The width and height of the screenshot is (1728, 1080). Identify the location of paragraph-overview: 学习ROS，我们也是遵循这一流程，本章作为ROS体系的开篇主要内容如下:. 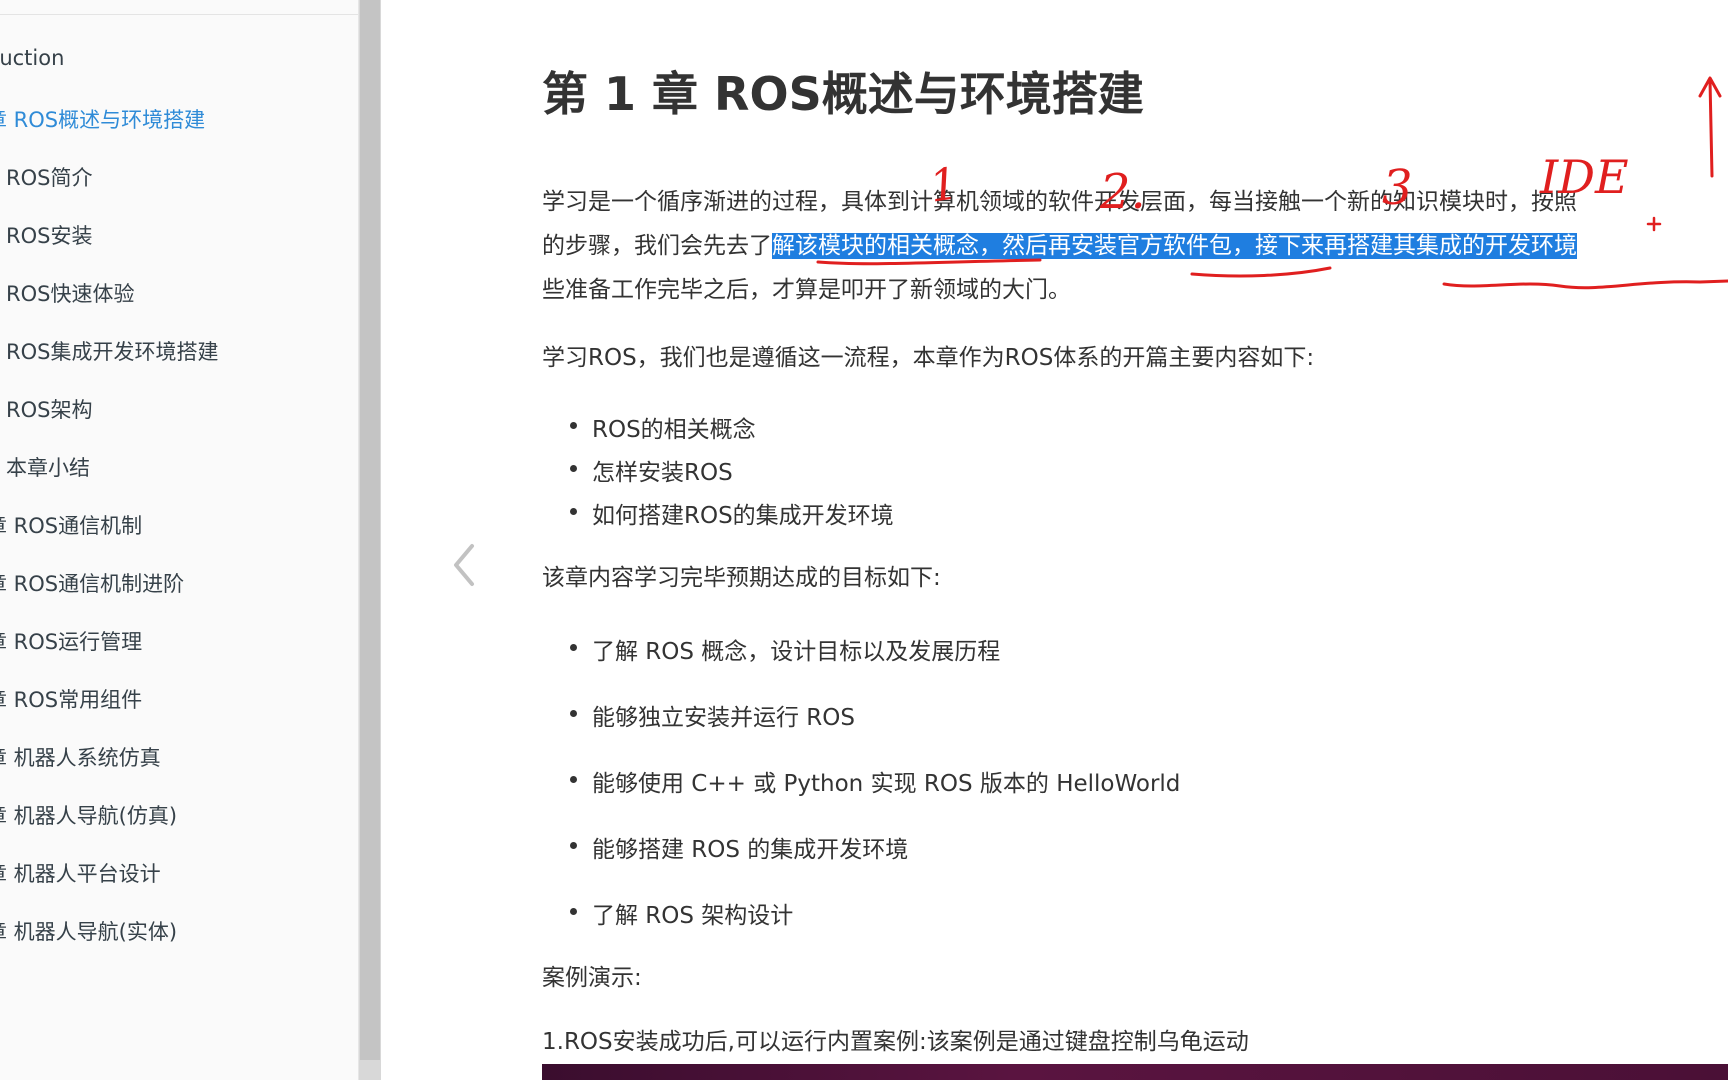
(928, 358).